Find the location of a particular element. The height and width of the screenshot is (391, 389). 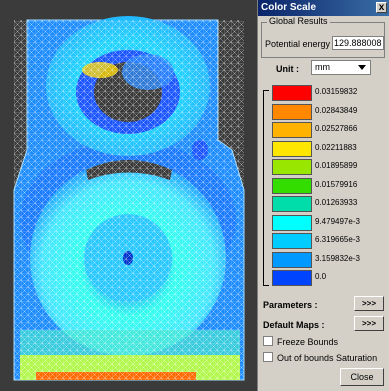

out-of-bounds-checkbox is located at coordinates (268, 357).